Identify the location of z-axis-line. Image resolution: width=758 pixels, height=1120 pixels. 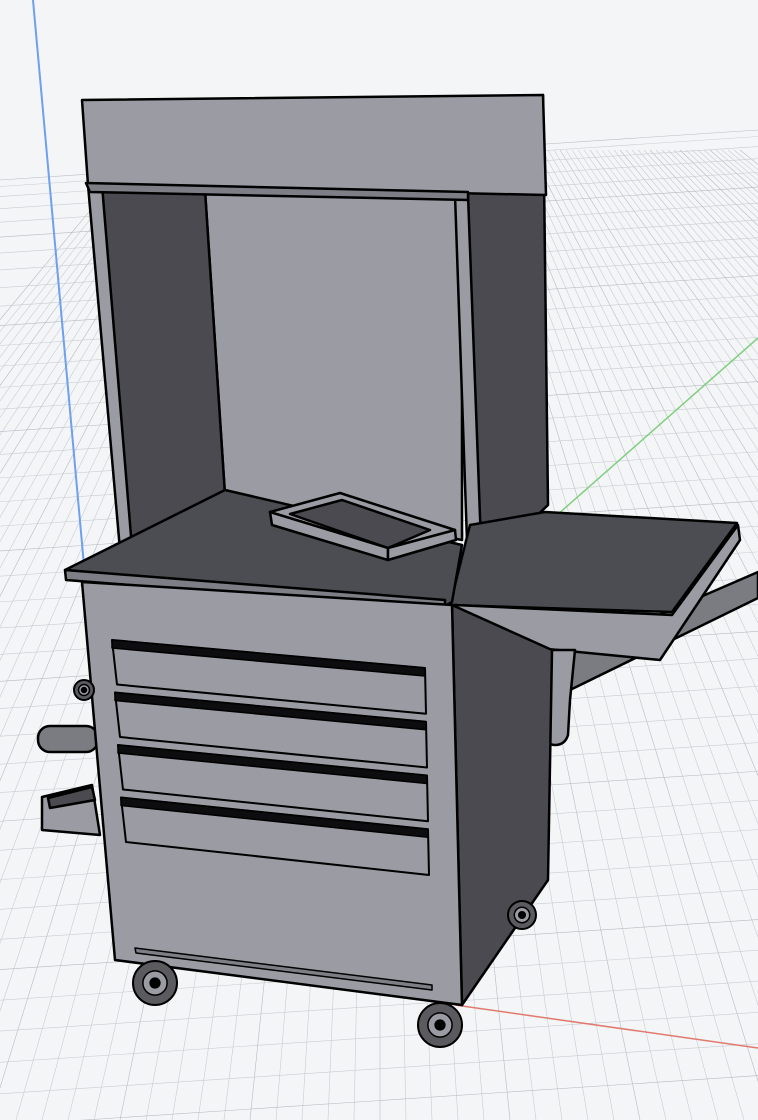
(60, 305).